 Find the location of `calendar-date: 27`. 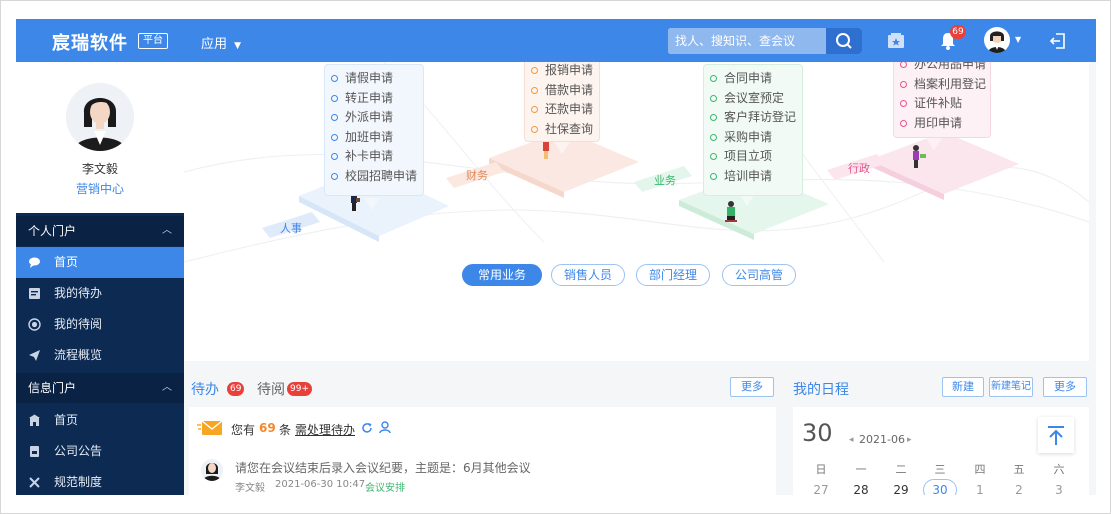

calendar-date: 27 is located at coordinates (821, 489).